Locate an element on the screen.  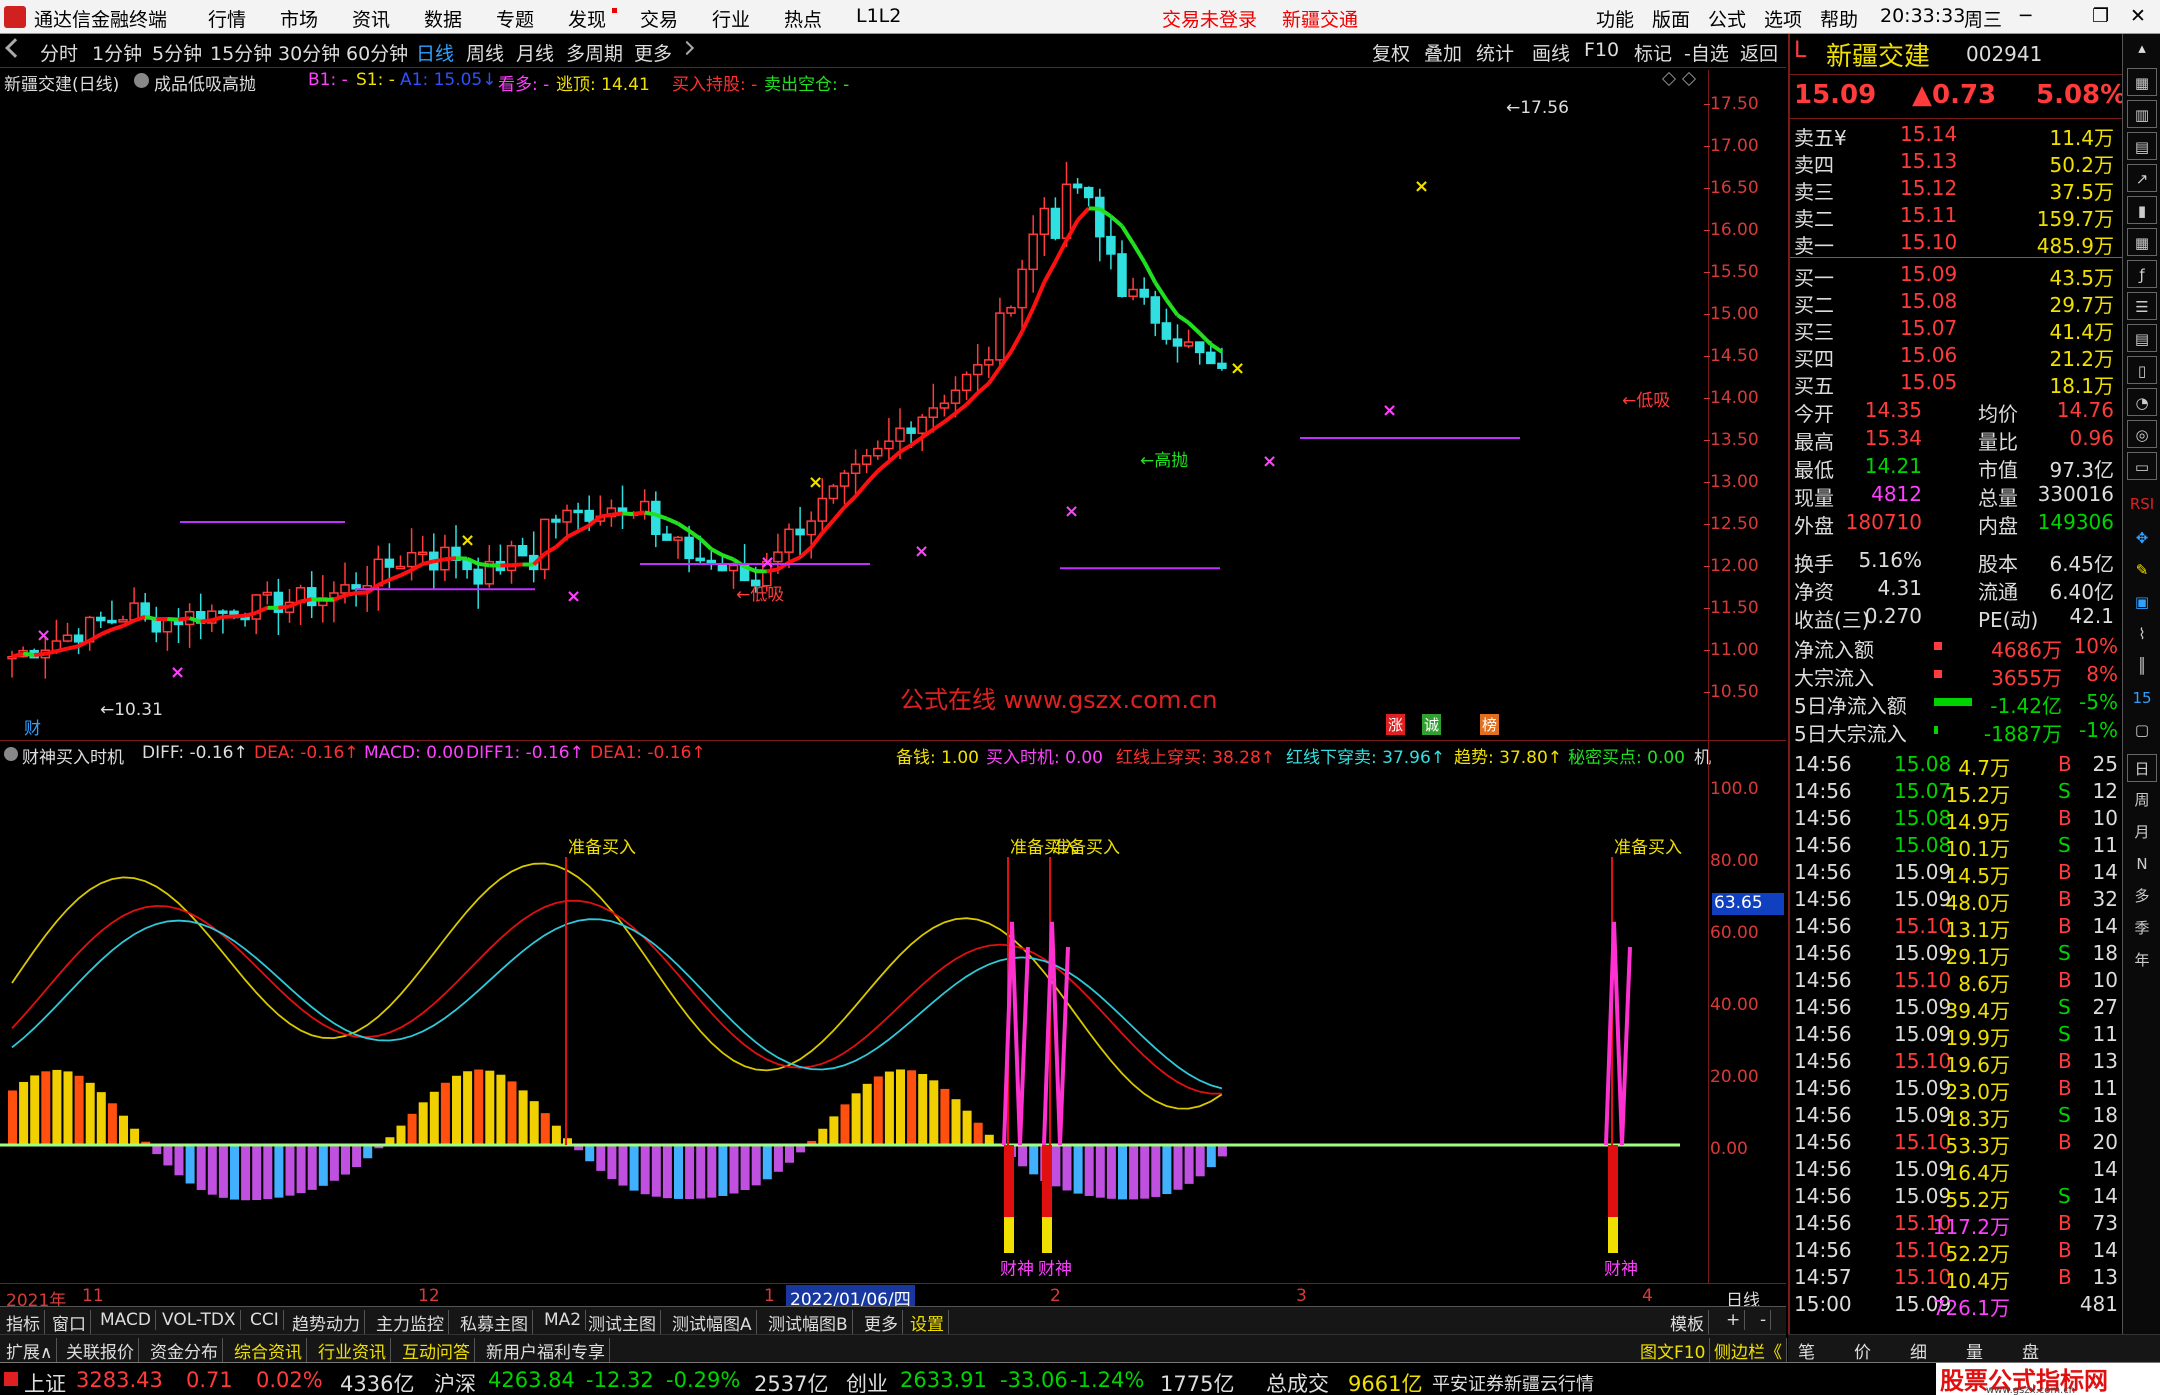
sidebar-quarter: 季 is located at coordinates (2142, 928).